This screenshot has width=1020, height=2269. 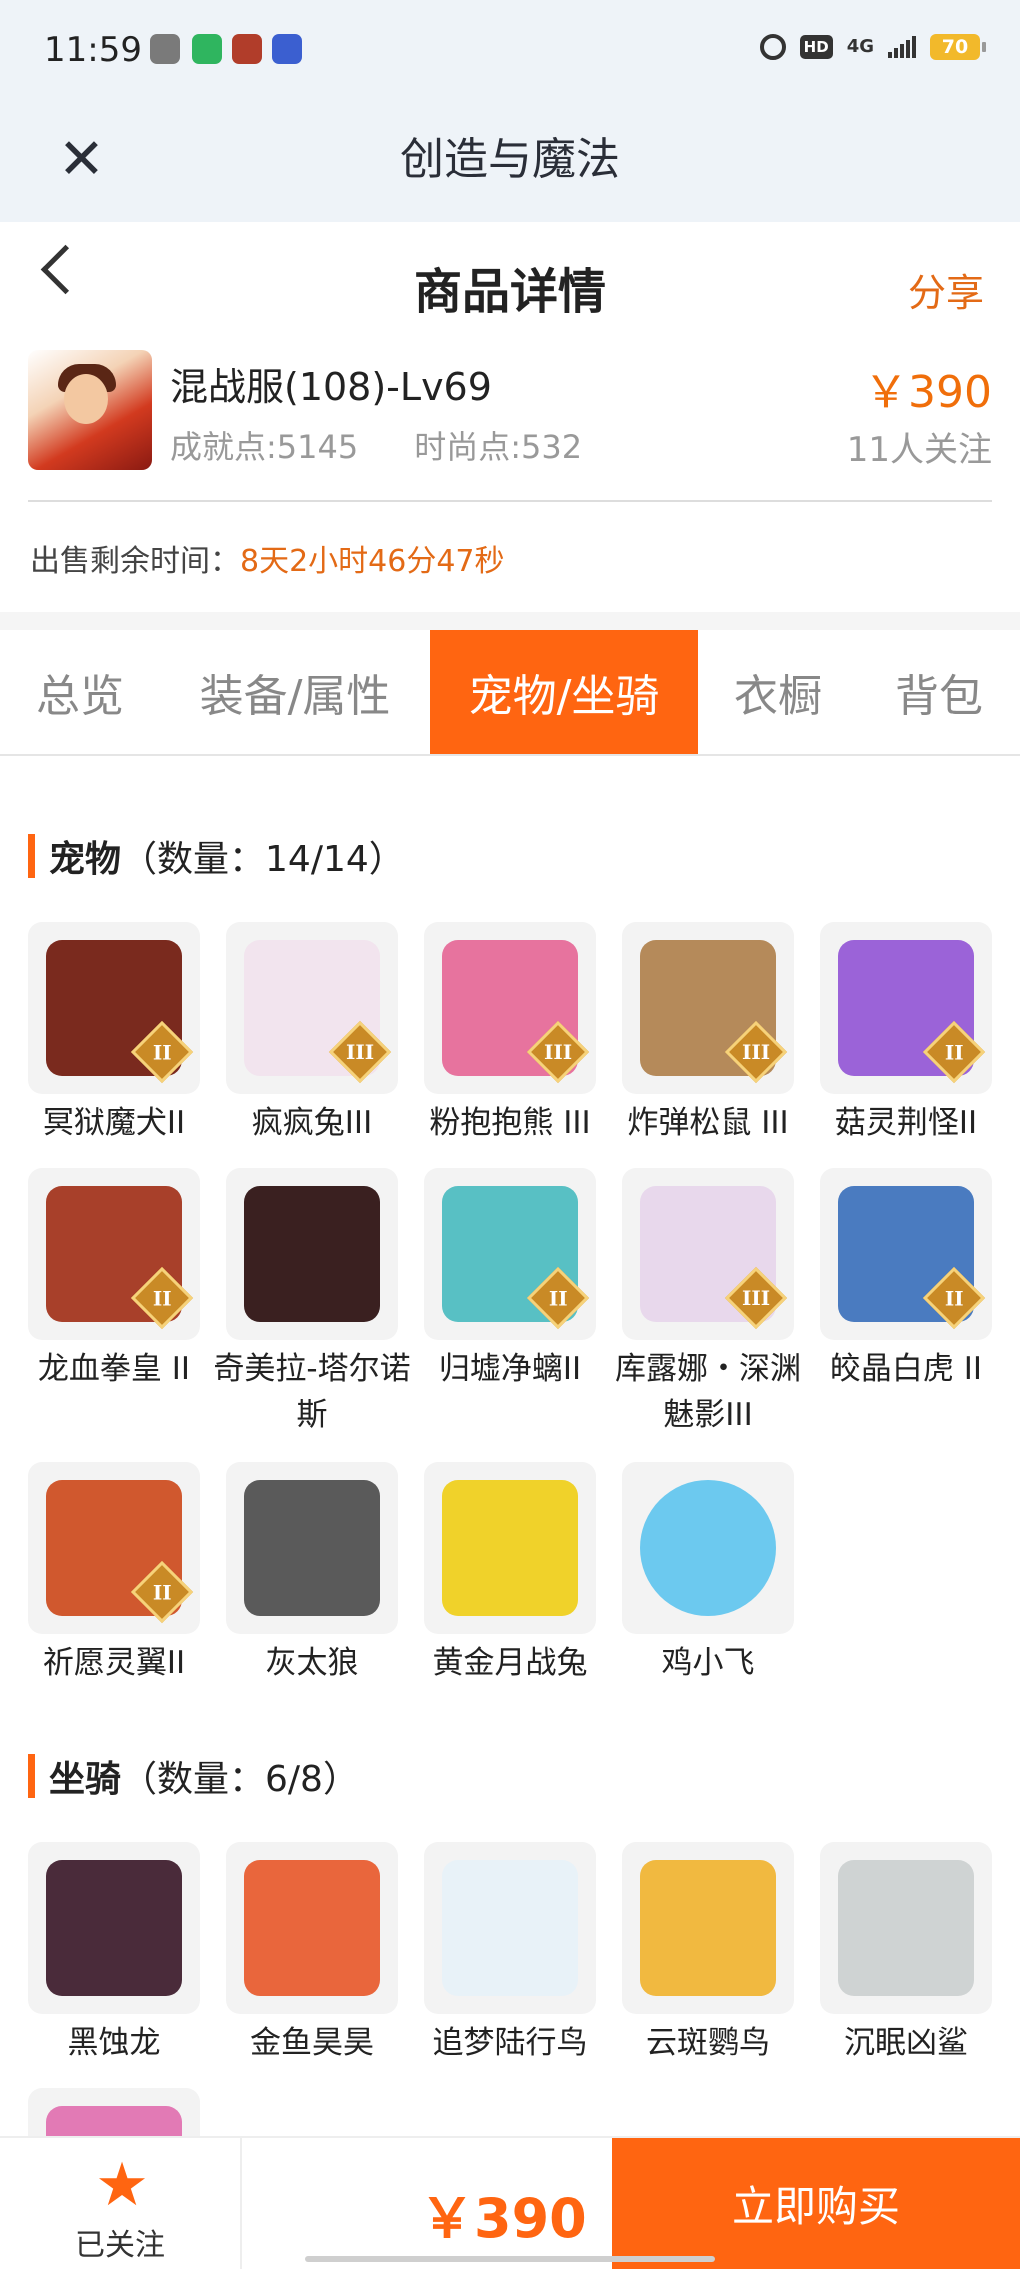 I want to click on pet-name: 冥狱魔犬II, so click(x=114, y=1123).